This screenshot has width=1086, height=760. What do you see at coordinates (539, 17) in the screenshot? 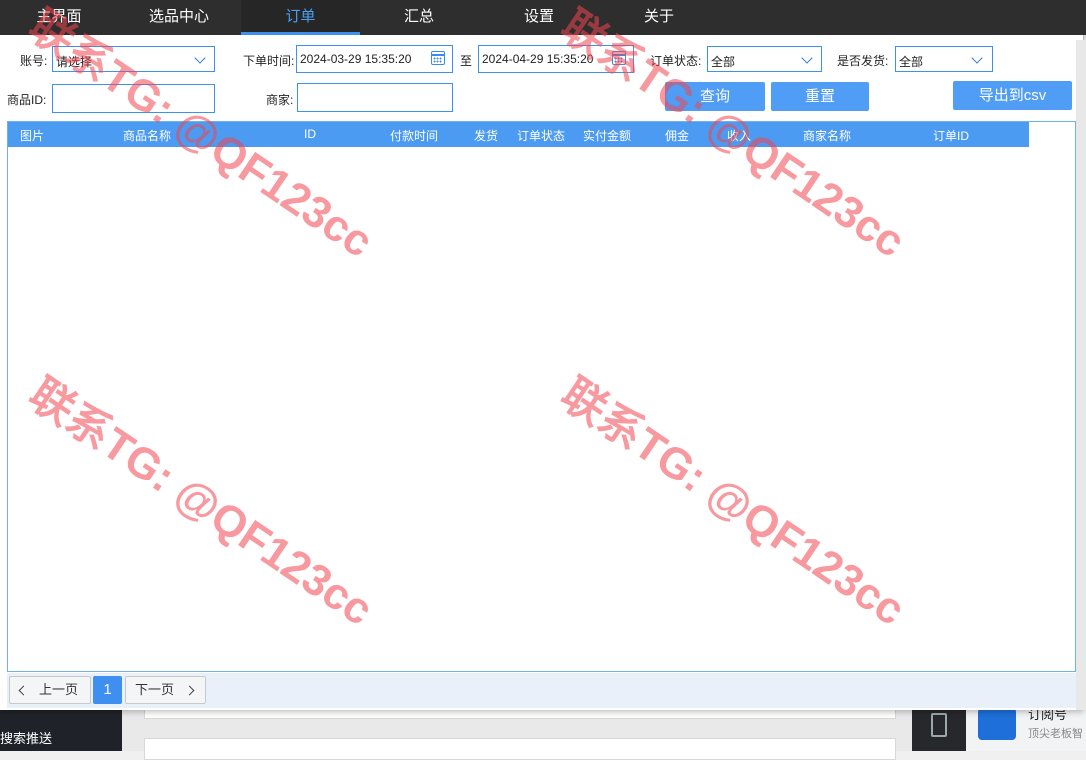
I see `tab-settings: 设置` at bounding box center [539, 17].